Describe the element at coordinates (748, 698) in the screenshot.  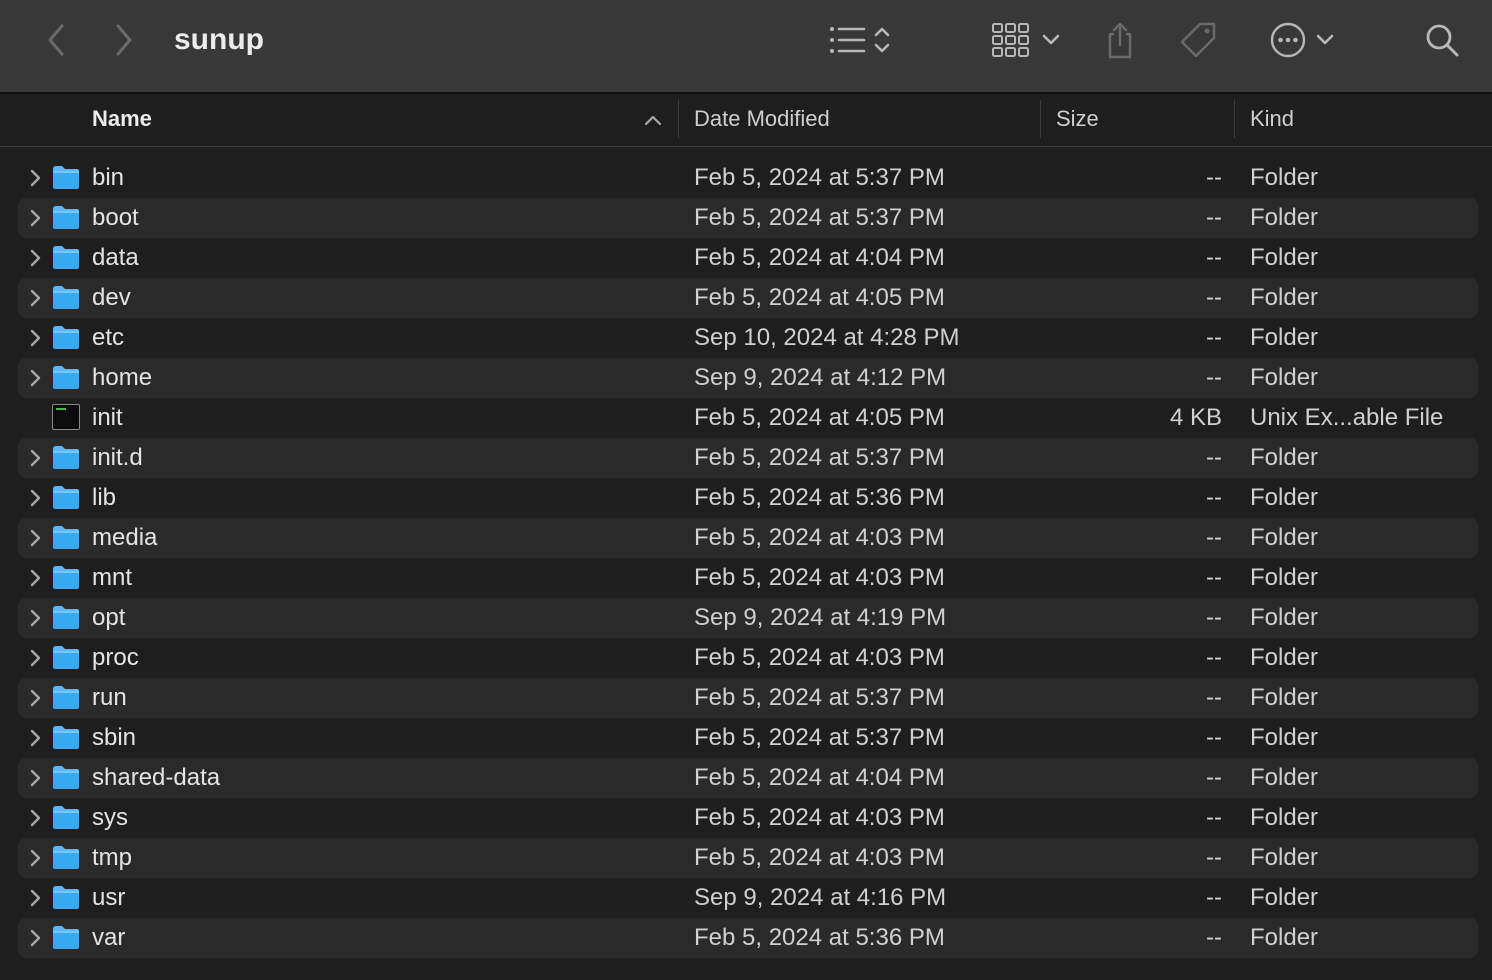
I see `file-row: run Feb 5, 2024 at 5:37 PM -- Folder` at that location.